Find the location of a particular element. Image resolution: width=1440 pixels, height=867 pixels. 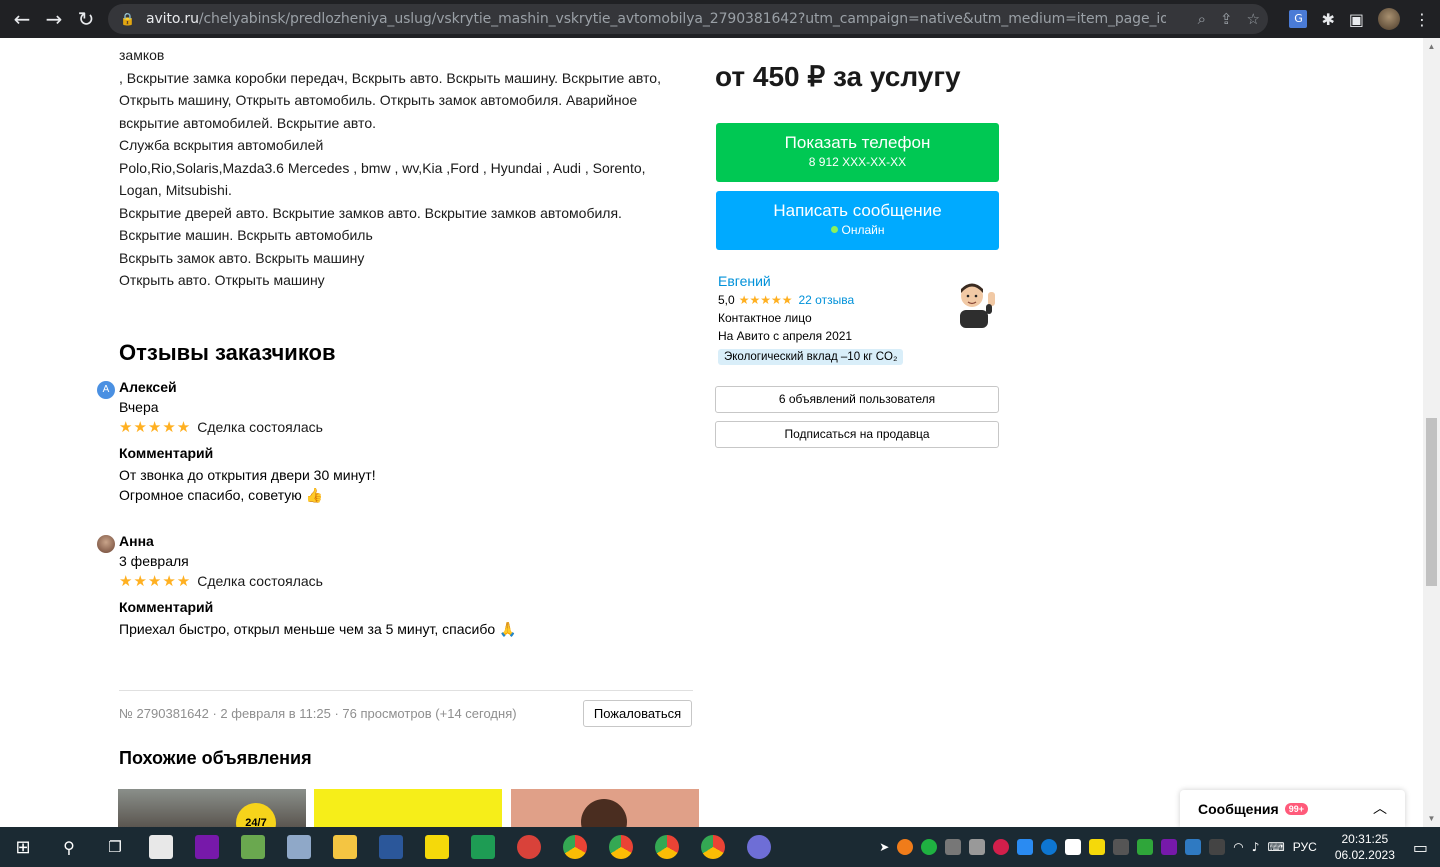

file-explorer-icon is located at coordinates (345, 847).